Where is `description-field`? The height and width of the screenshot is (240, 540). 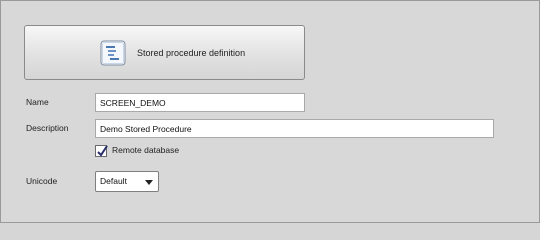
description-field is located at coordinates (294, 128).